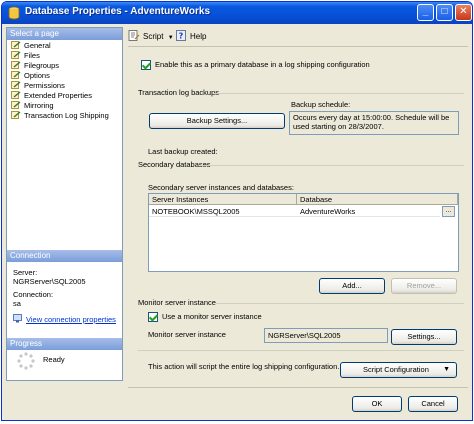  What do you see at coordinates (212, 316) in the screenshot?
I see `use-monitor-label: Use a monitor server instance` at bounding box center [212, 316].